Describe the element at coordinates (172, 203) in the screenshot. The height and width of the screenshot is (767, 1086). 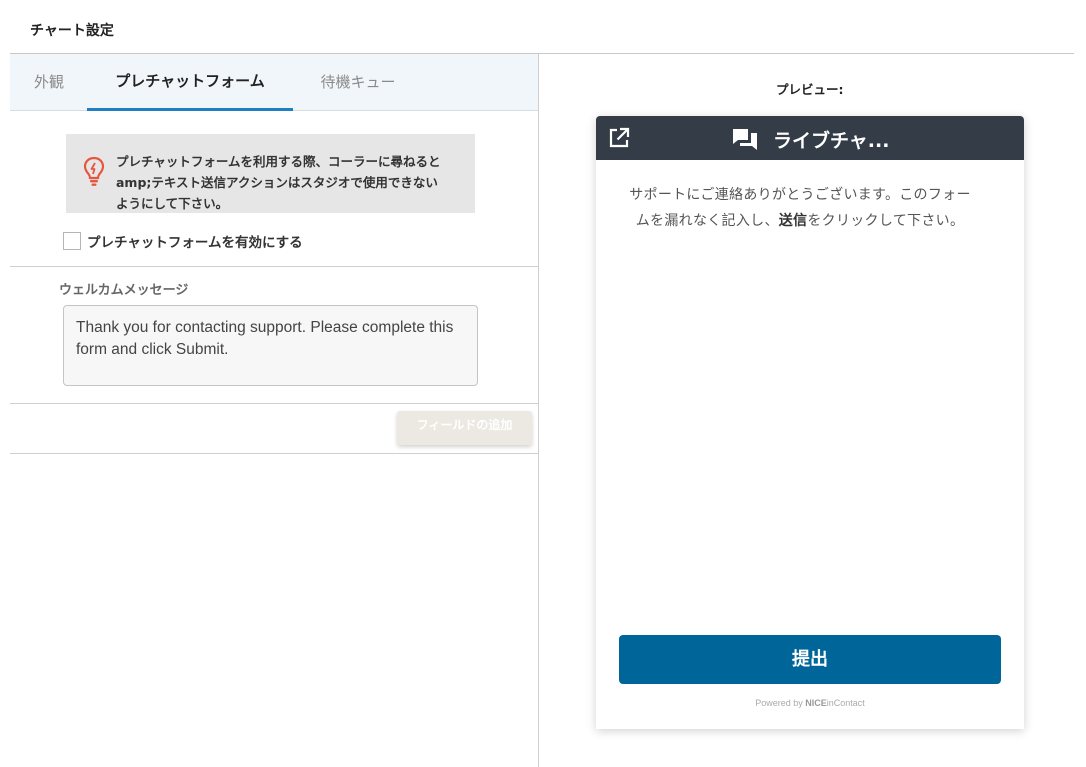
I see `hint-line-3: ようにして下さい。` at that location.